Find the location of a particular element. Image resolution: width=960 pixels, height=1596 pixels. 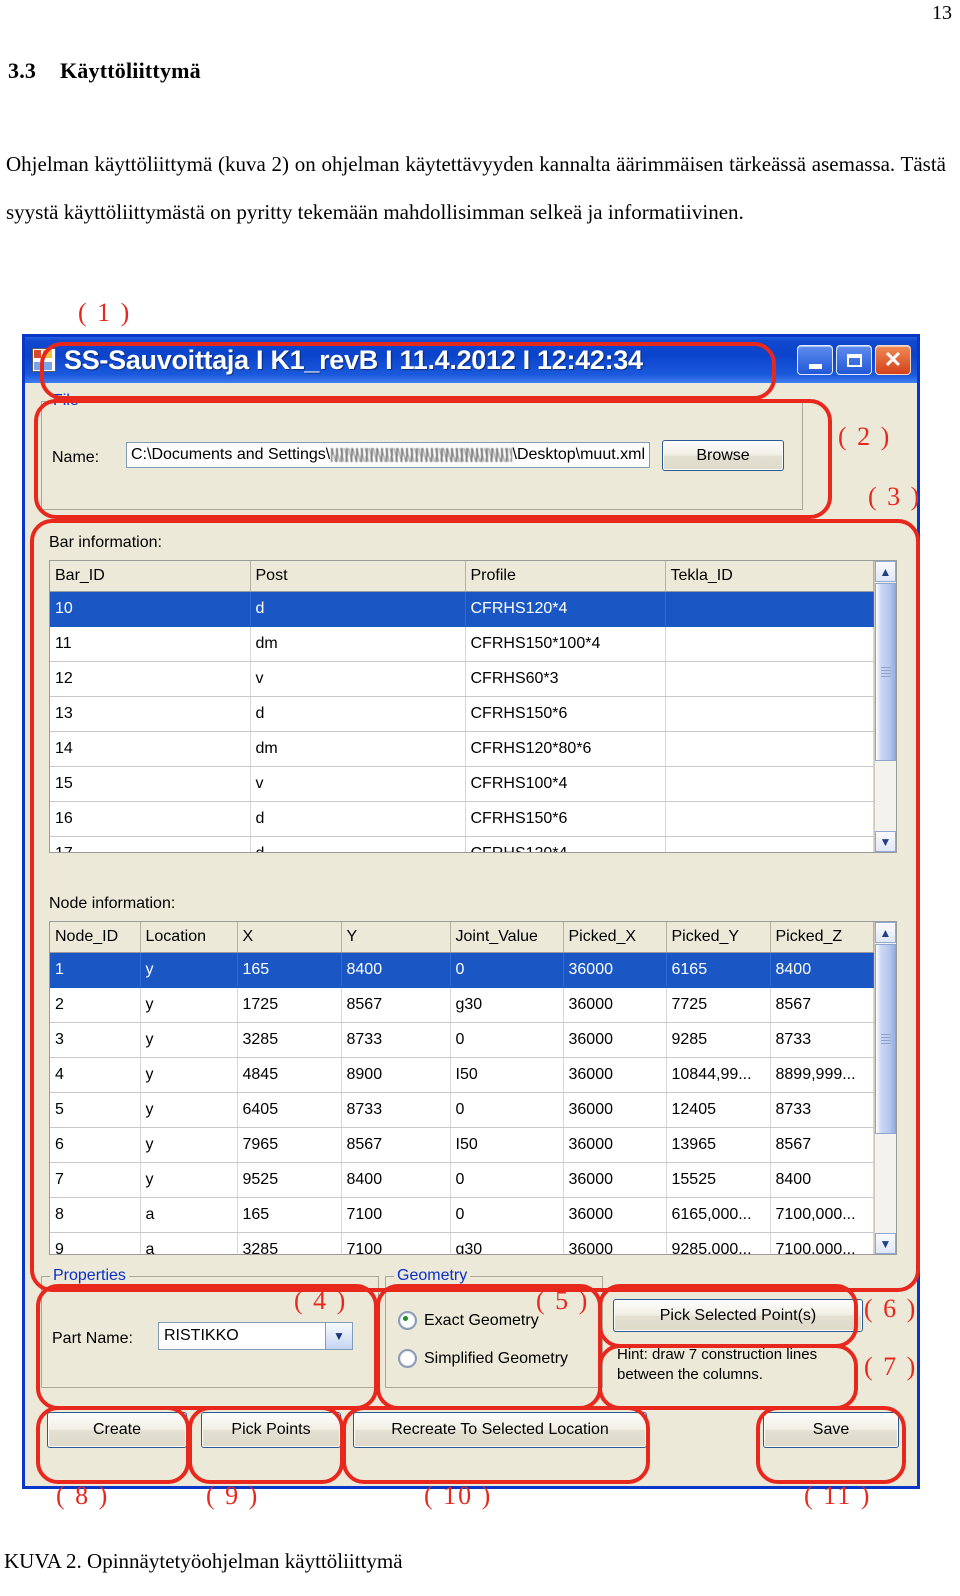

table-row: 17 d CFRHS120*4 is located at coordinates (462, 844).